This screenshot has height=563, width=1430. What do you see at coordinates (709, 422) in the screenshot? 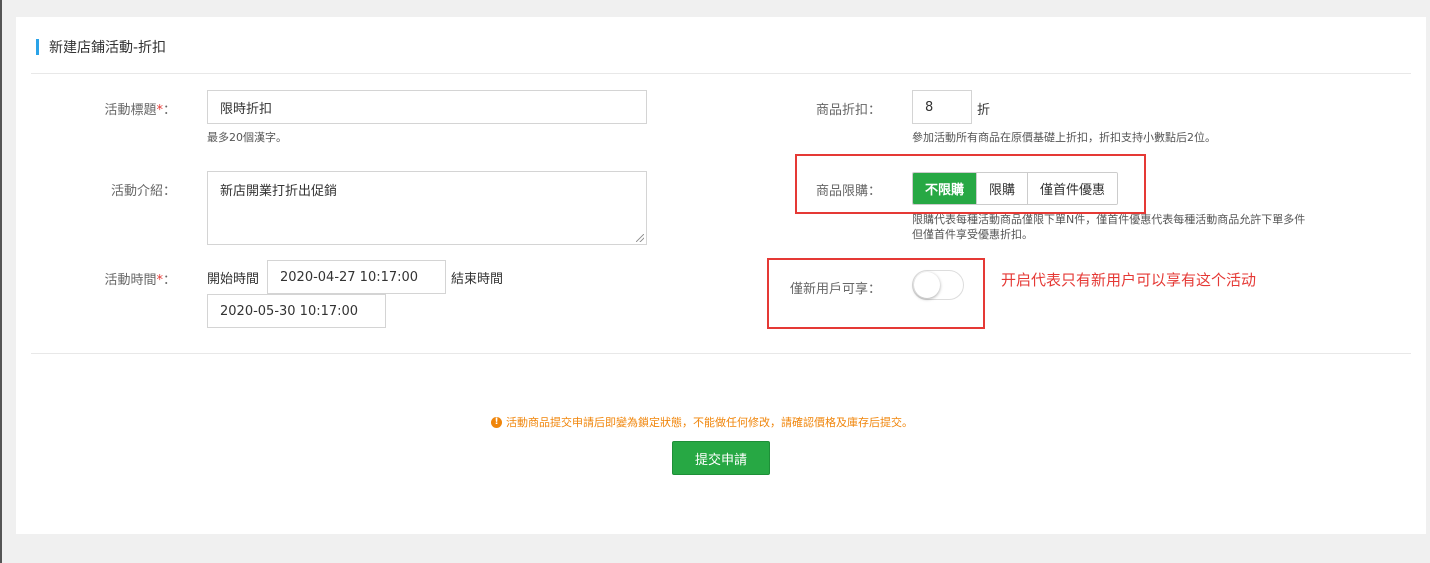
I see `submit-warning-text: 活動商品提交申請后即變為鎖定狀態，不能做任何修改，請確認價格及庫存后提交。` at bounding box center [709, 422].